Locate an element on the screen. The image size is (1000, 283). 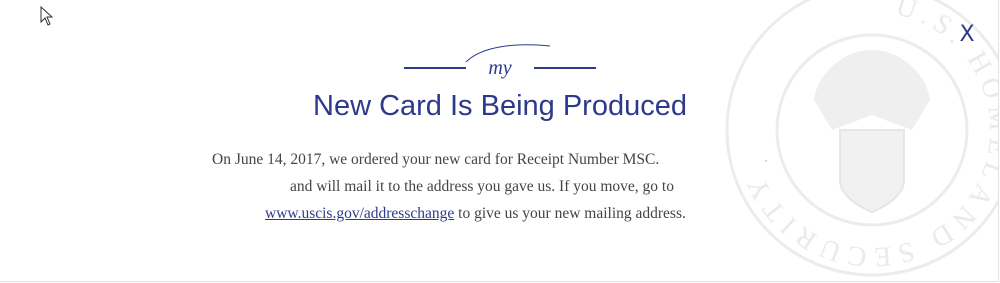
logo-text: my is located at coordinates (499, 68).